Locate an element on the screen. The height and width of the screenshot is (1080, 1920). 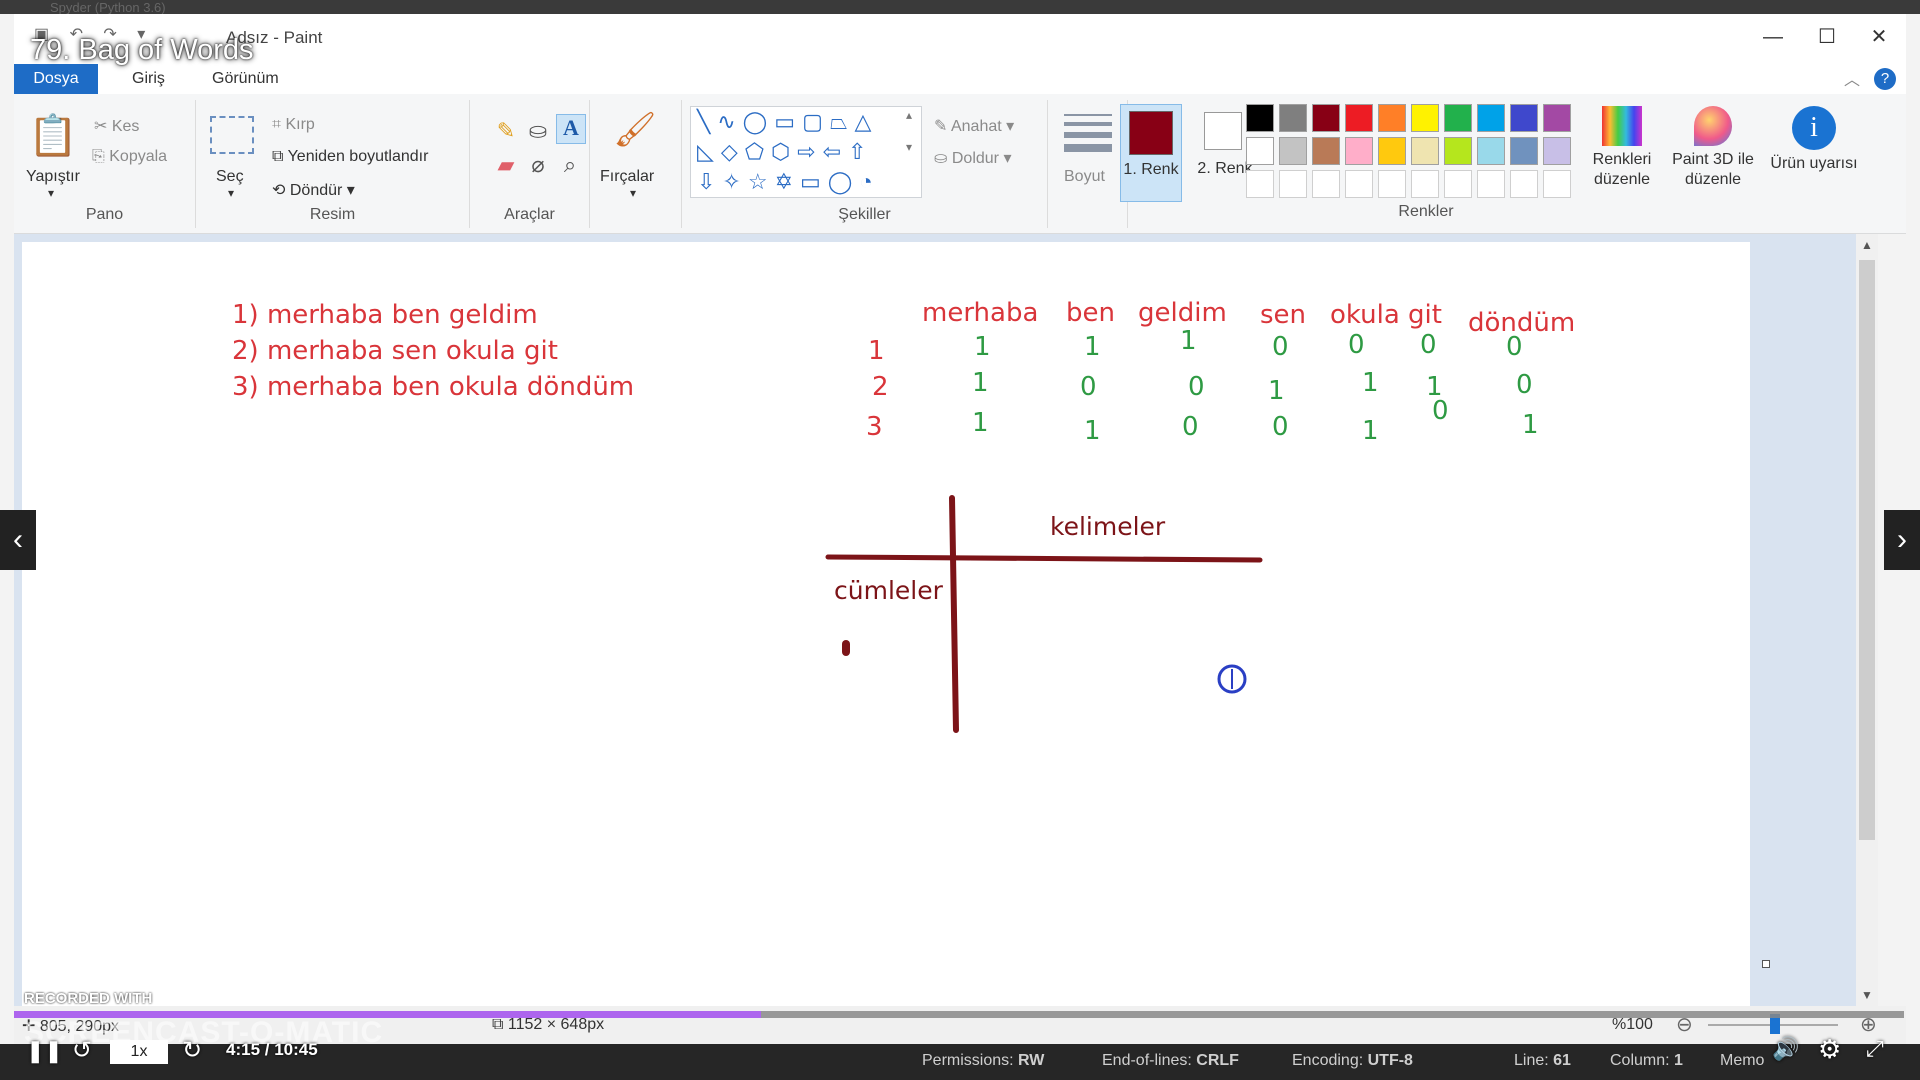
minimize-button: — is located at coordinates (1773, 37).